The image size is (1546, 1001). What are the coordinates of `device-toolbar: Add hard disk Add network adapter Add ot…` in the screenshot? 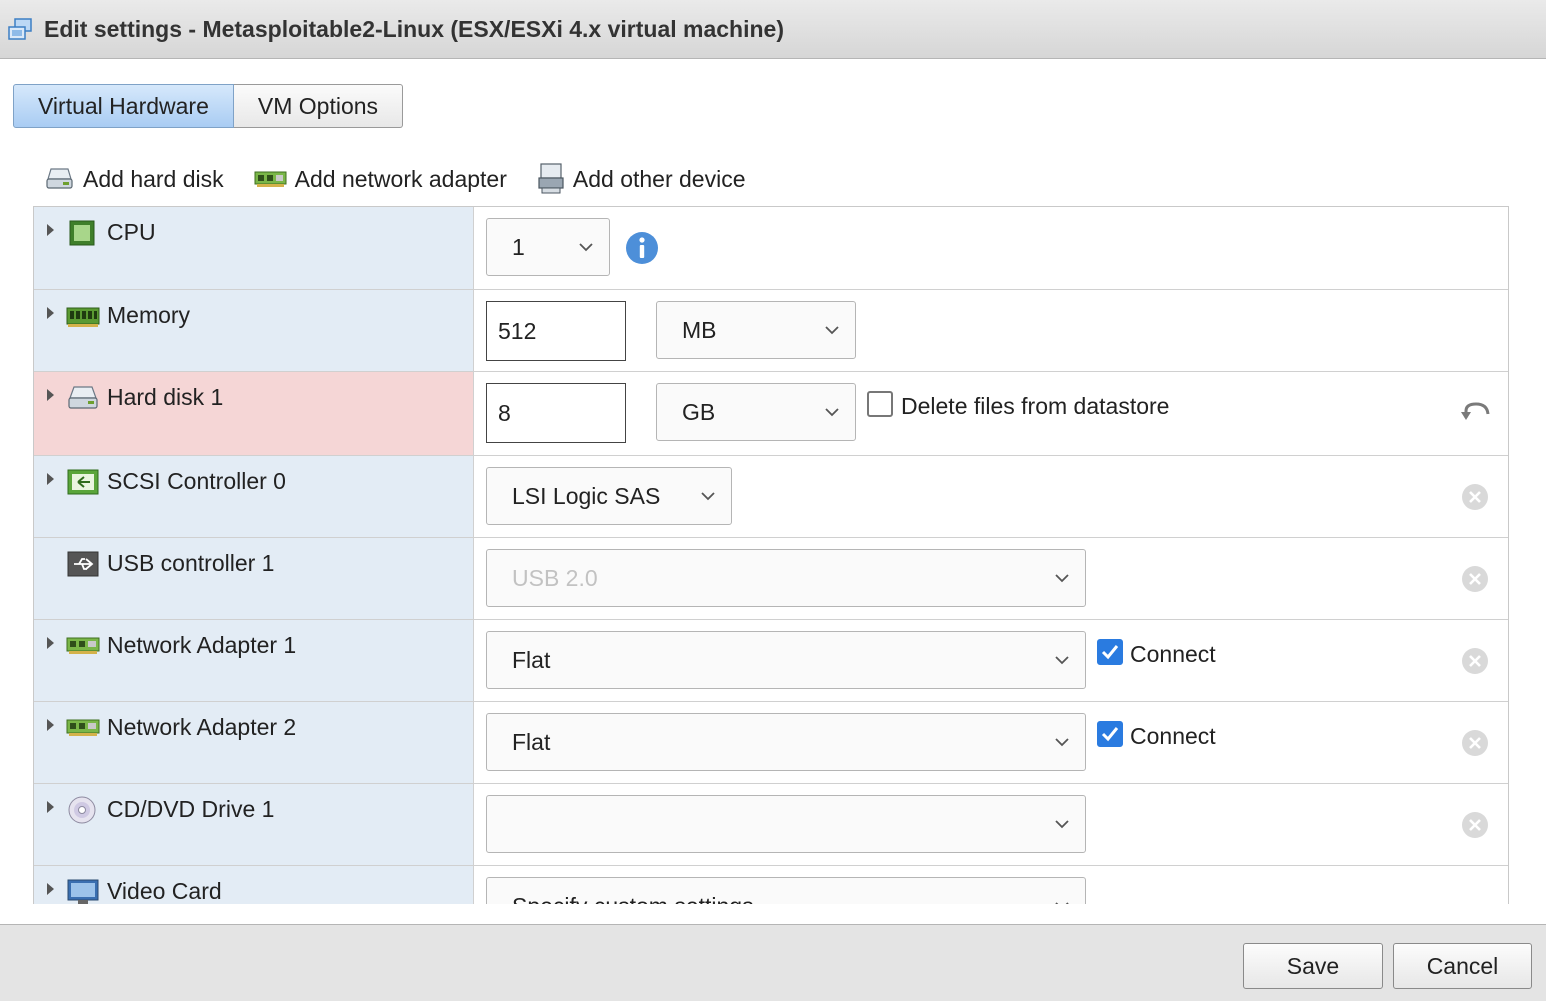 It's located at (410, 179).